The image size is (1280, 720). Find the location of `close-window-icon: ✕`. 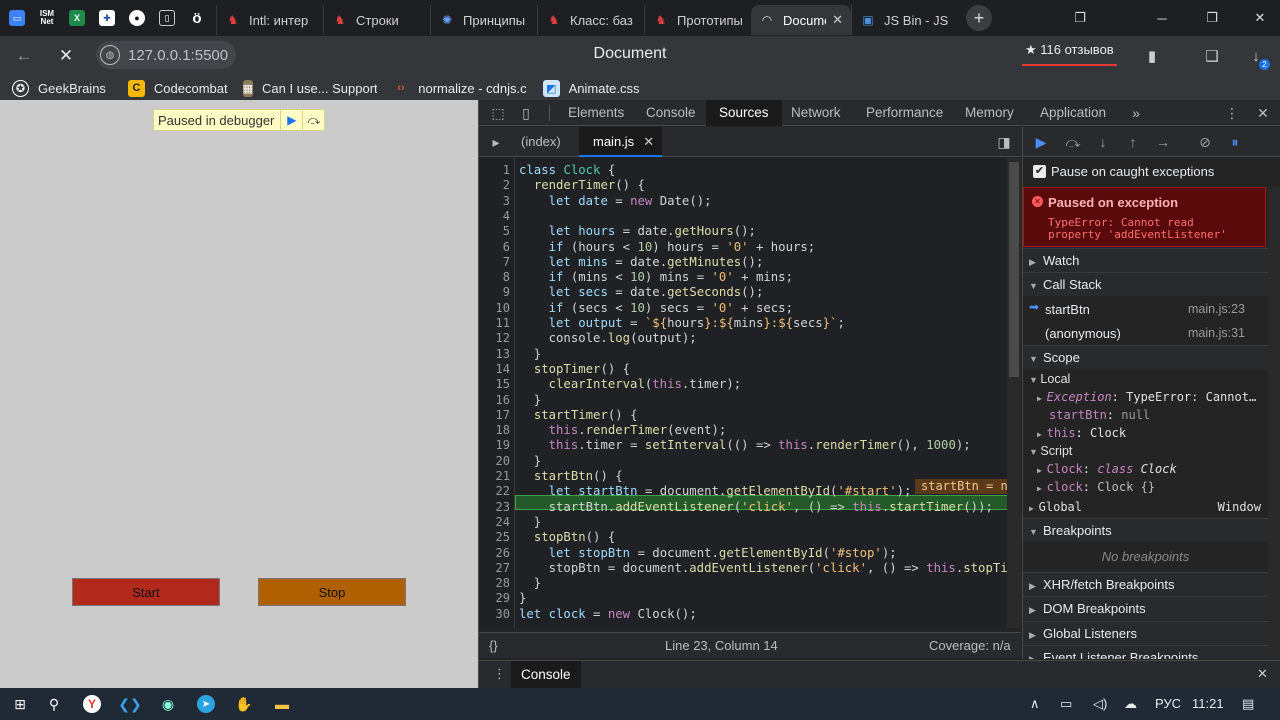

close-window-icon: ✕ is located at coordinates (1260, 18).